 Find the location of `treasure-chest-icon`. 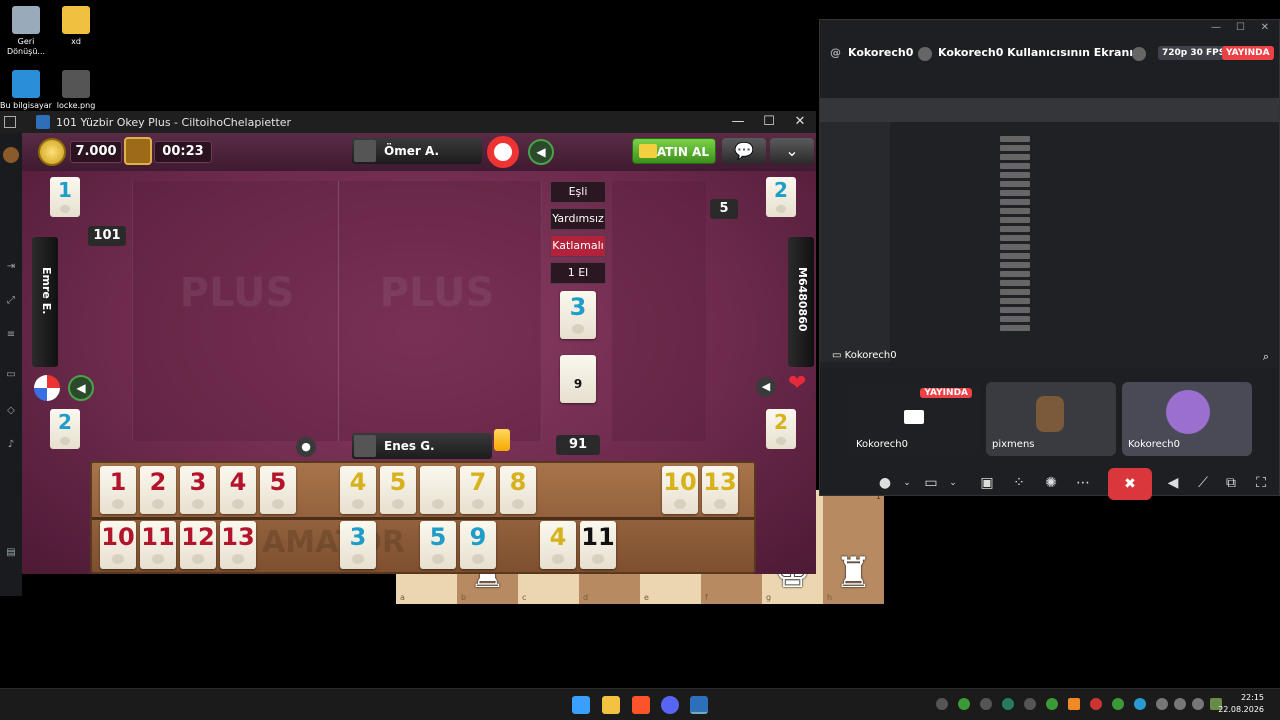

treasure-chest-icon is located at coordinates (138, 151).